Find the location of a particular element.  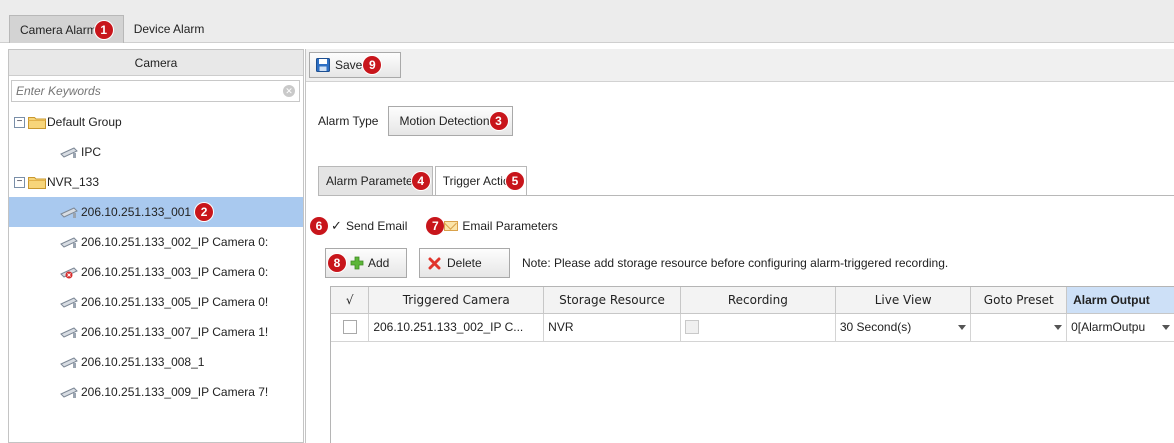

camera-panel-title: Camera is located at coordinates (156, 63).